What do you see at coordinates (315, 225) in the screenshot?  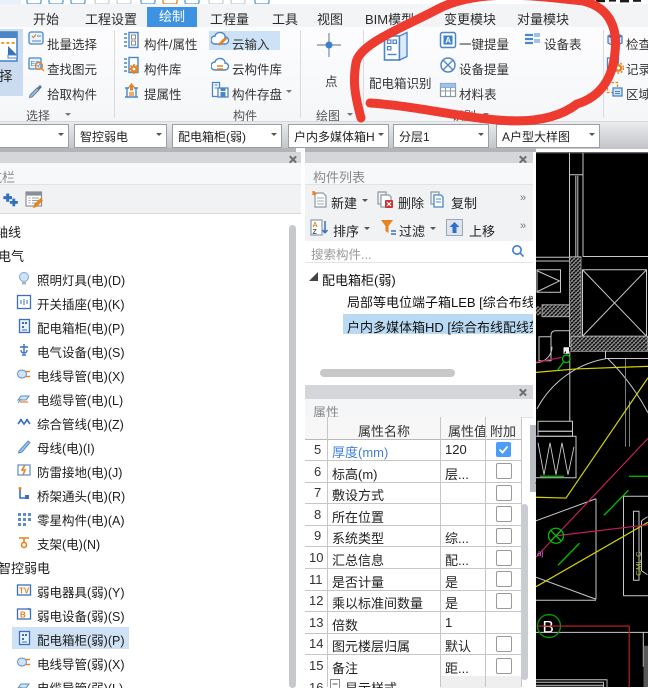 I see `svg-text: A` at bounding box center [315, 225].